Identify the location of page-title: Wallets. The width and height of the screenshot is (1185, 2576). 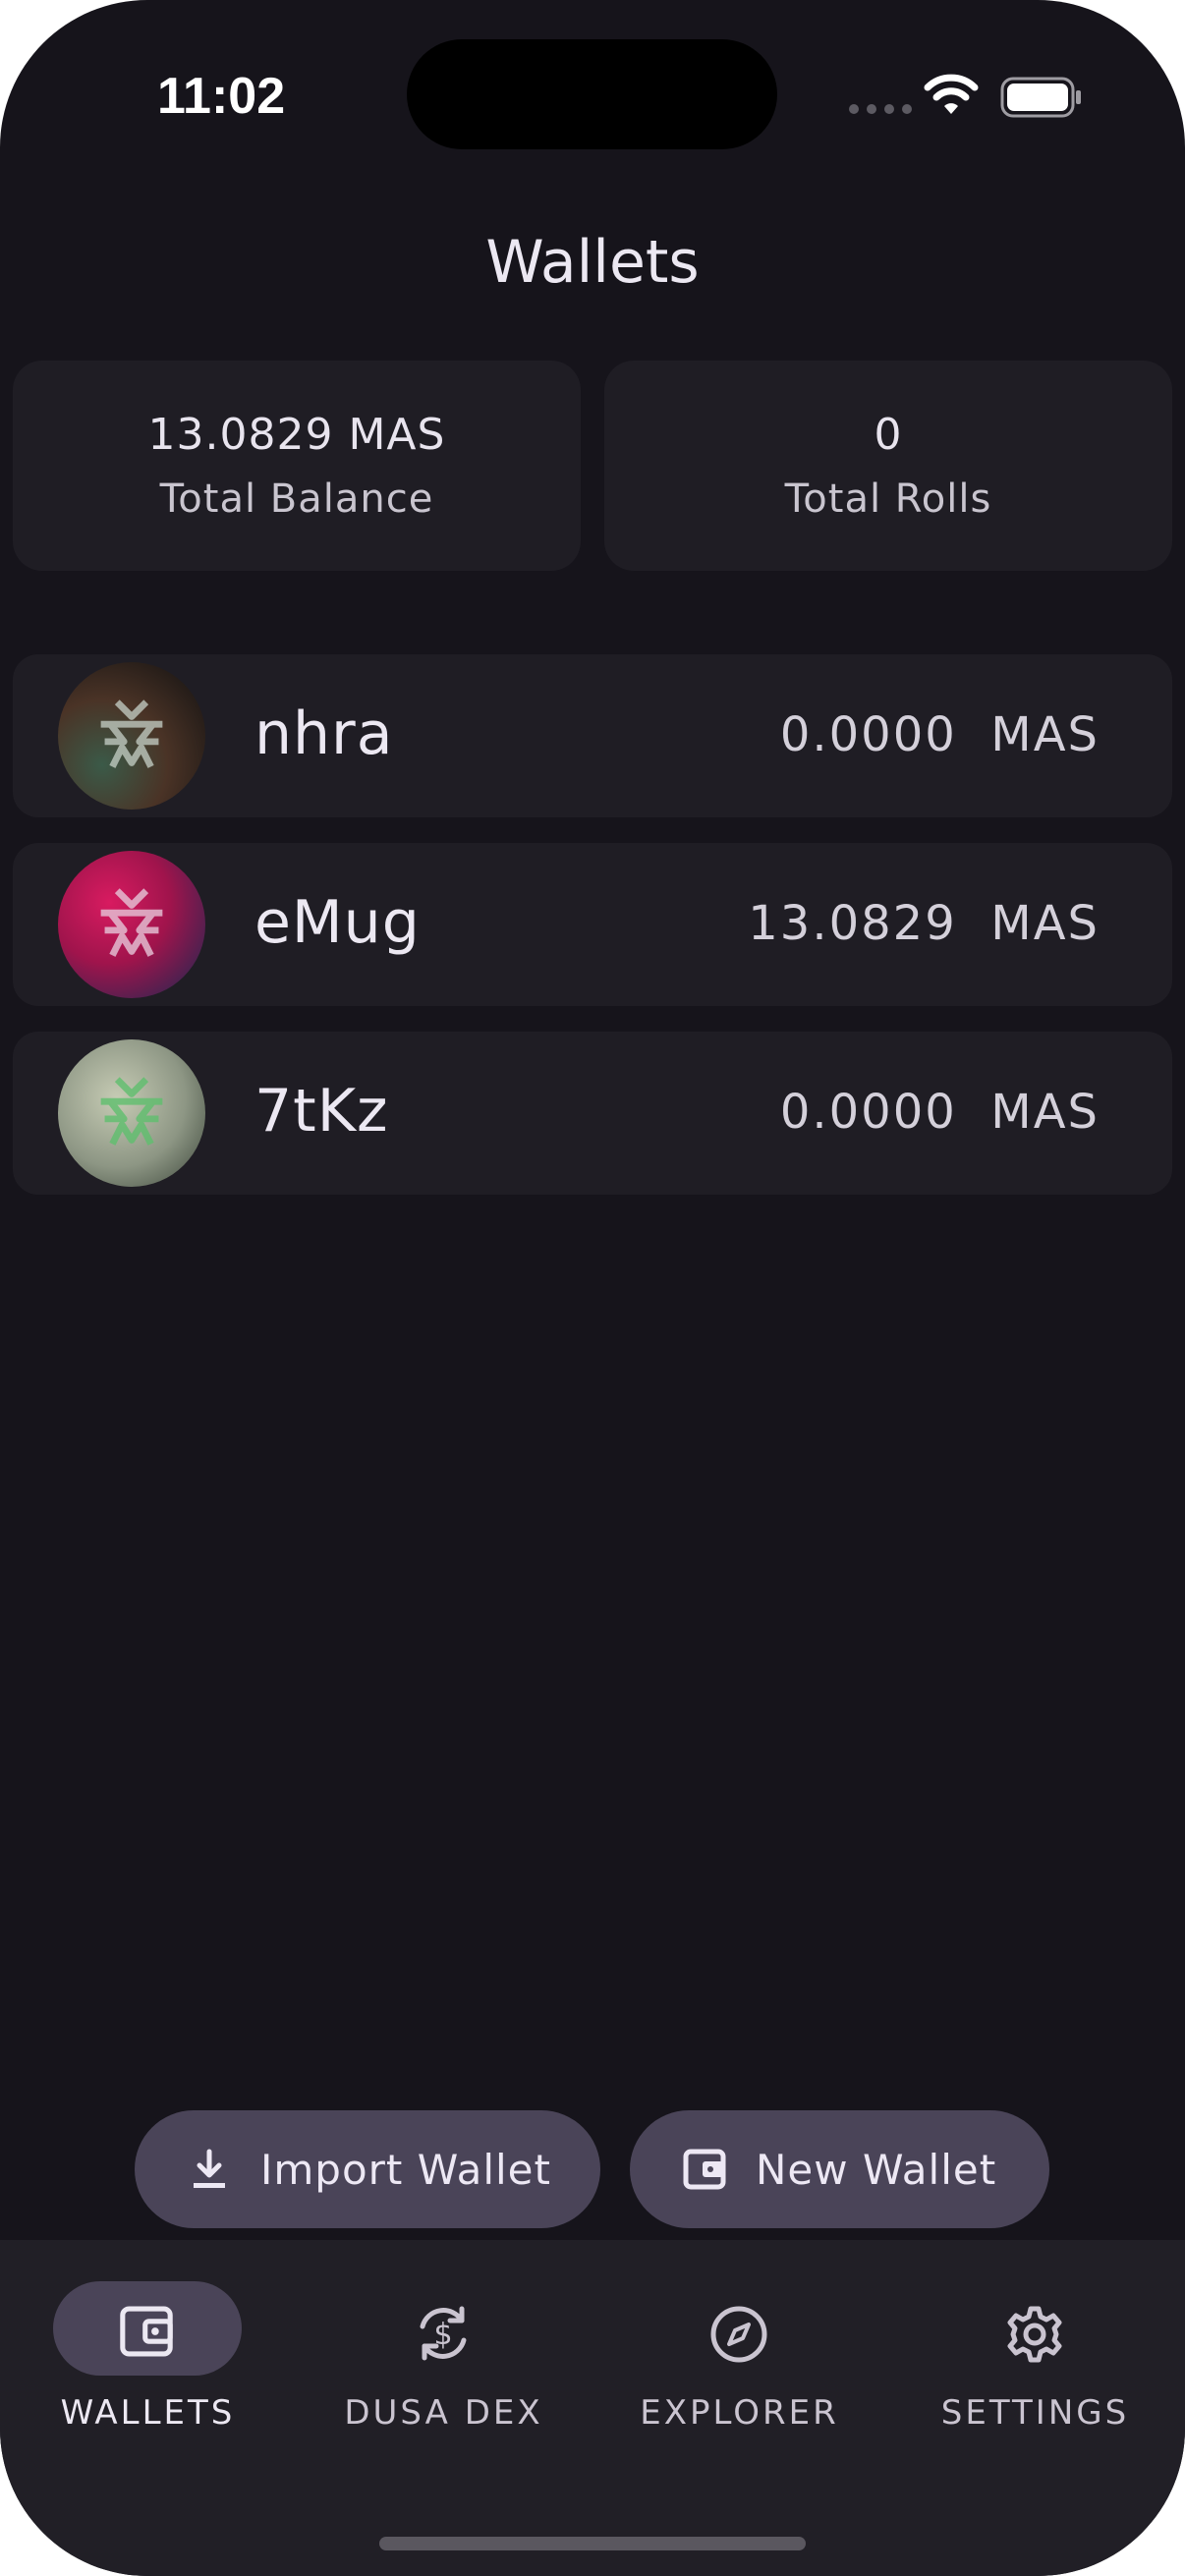
(592, 262).